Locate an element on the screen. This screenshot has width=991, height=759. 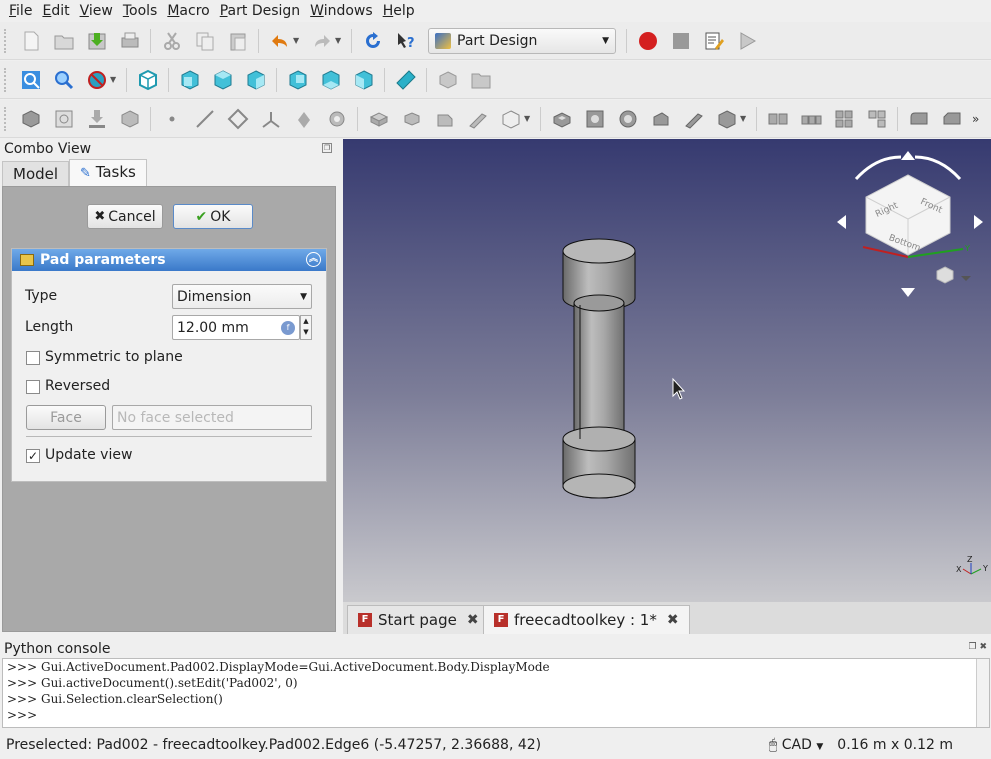
menu-macro: Macro is located at coordinates (188, 11).